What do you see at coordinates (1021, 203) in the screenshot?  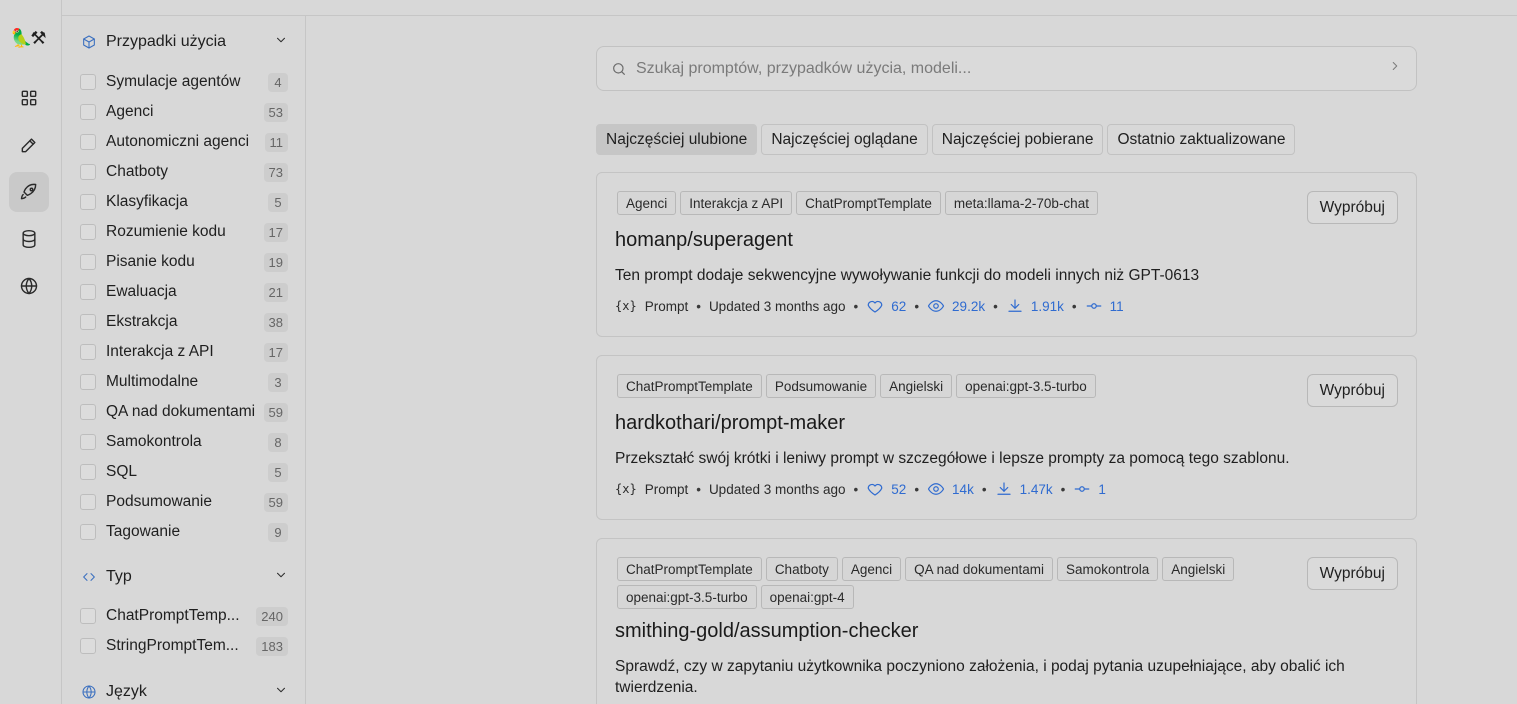 I see `tag: meta:llama-2-70b-chat` at bounding box center [1021, 203].